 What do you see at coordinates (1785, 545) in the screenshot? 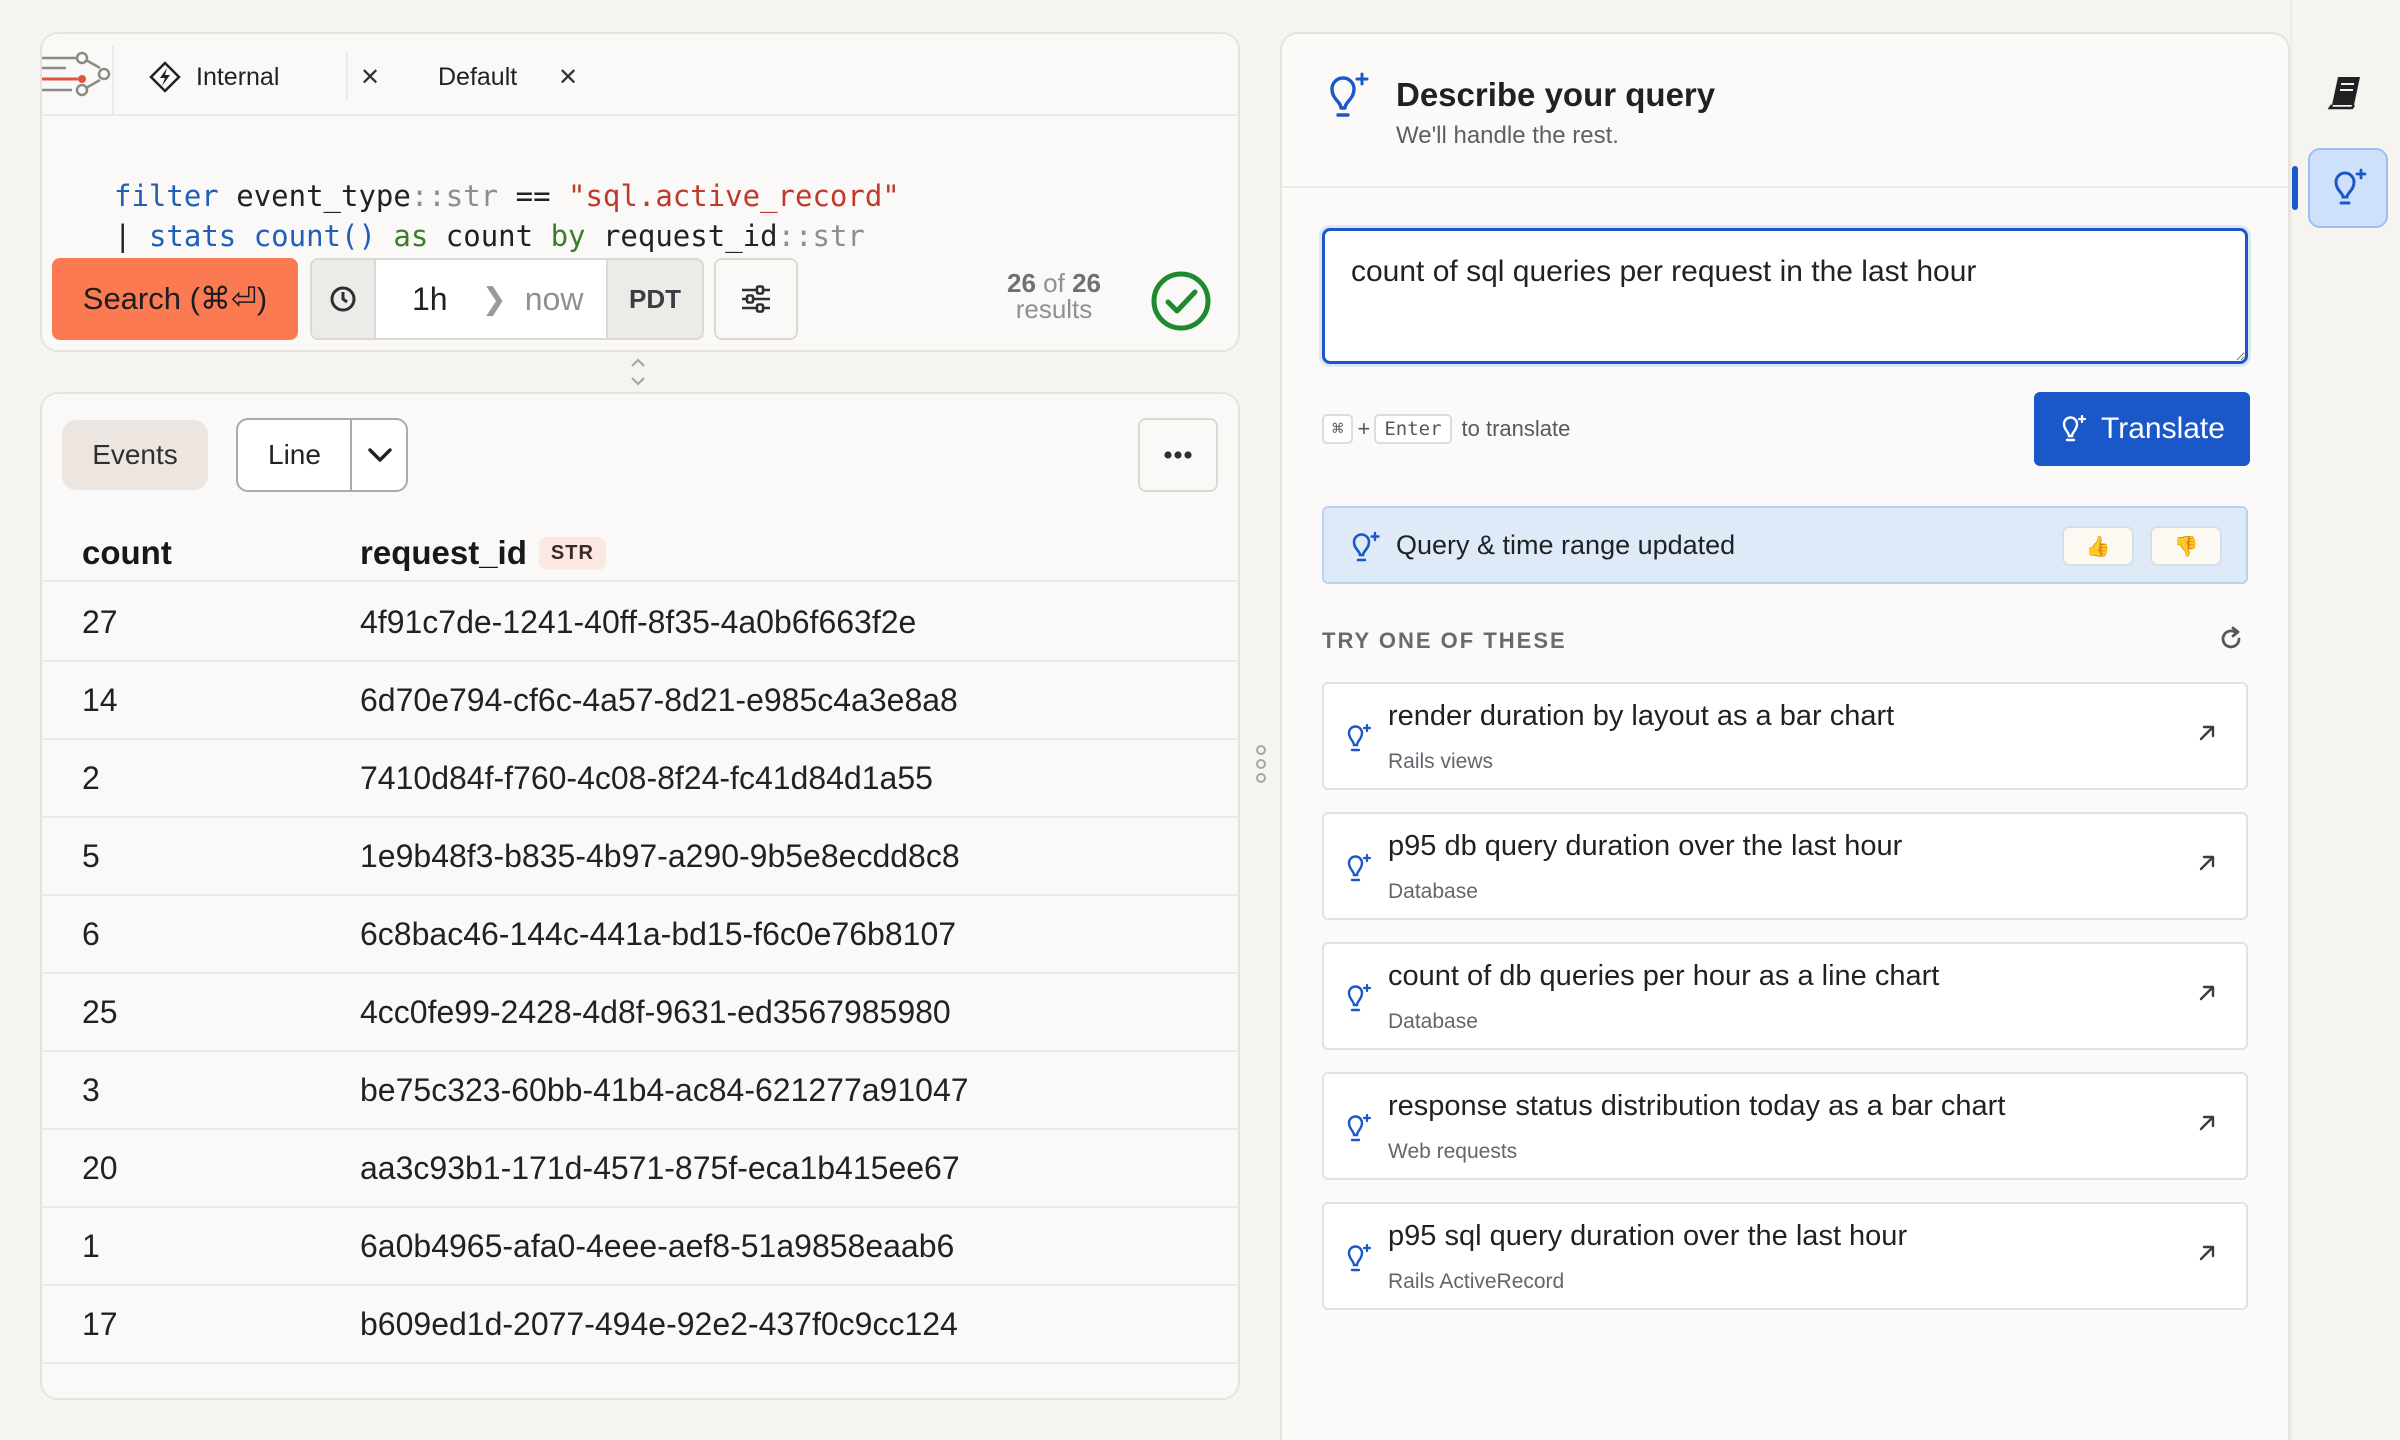
I see `status-banner: Query & time range updated 👍 👎` at bounding box center [1785, 545].